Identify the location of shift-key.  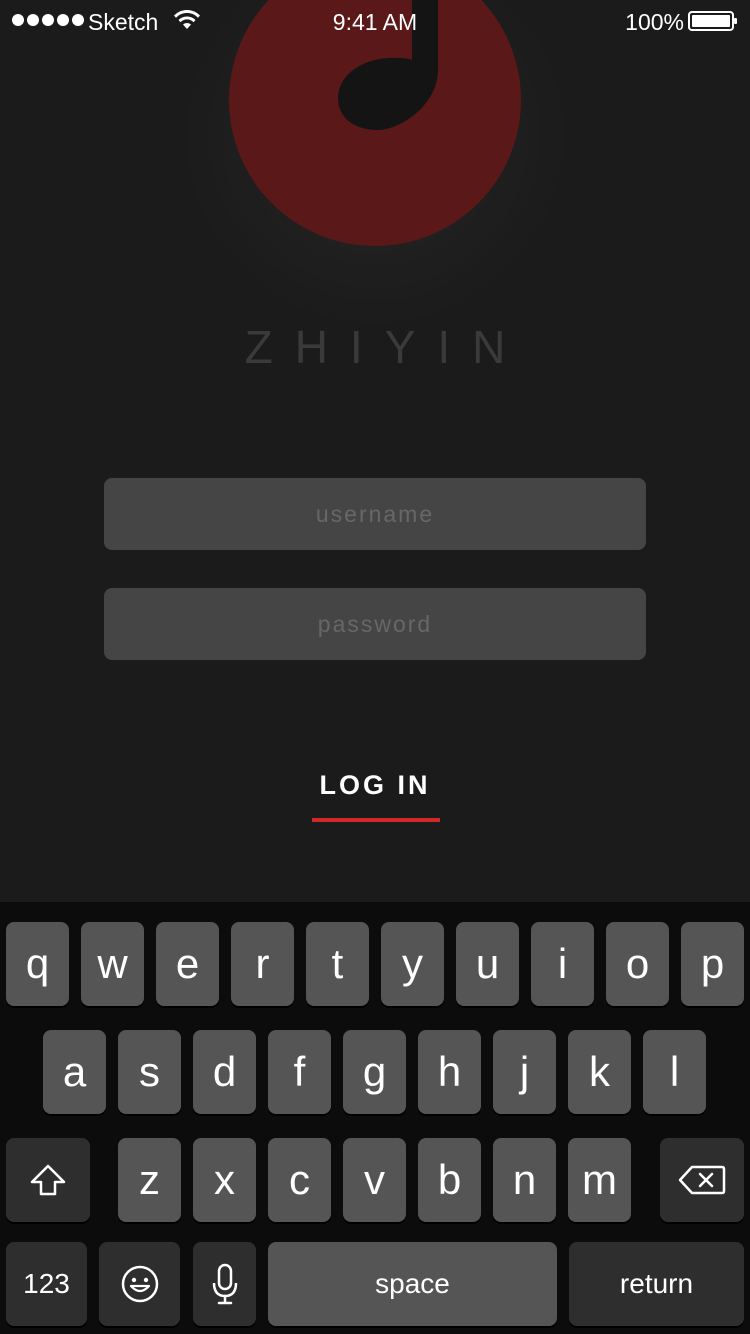
(48, 1180).